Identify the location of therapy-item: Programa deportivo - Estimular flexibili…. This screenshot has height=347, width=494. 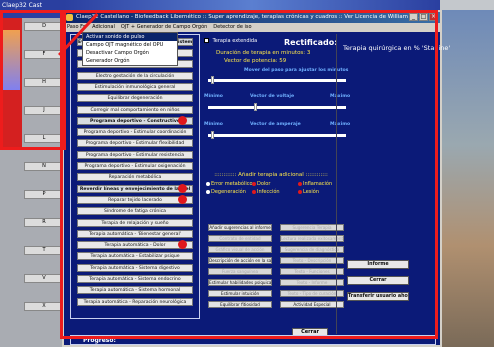
(135, 143).